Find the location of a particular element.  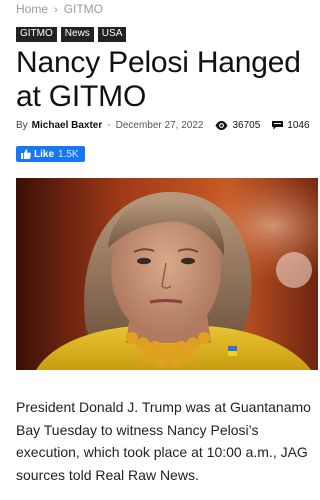

article-title: Nancy Pelosi Hanged at GITMO is located at coordinates (158, 79).